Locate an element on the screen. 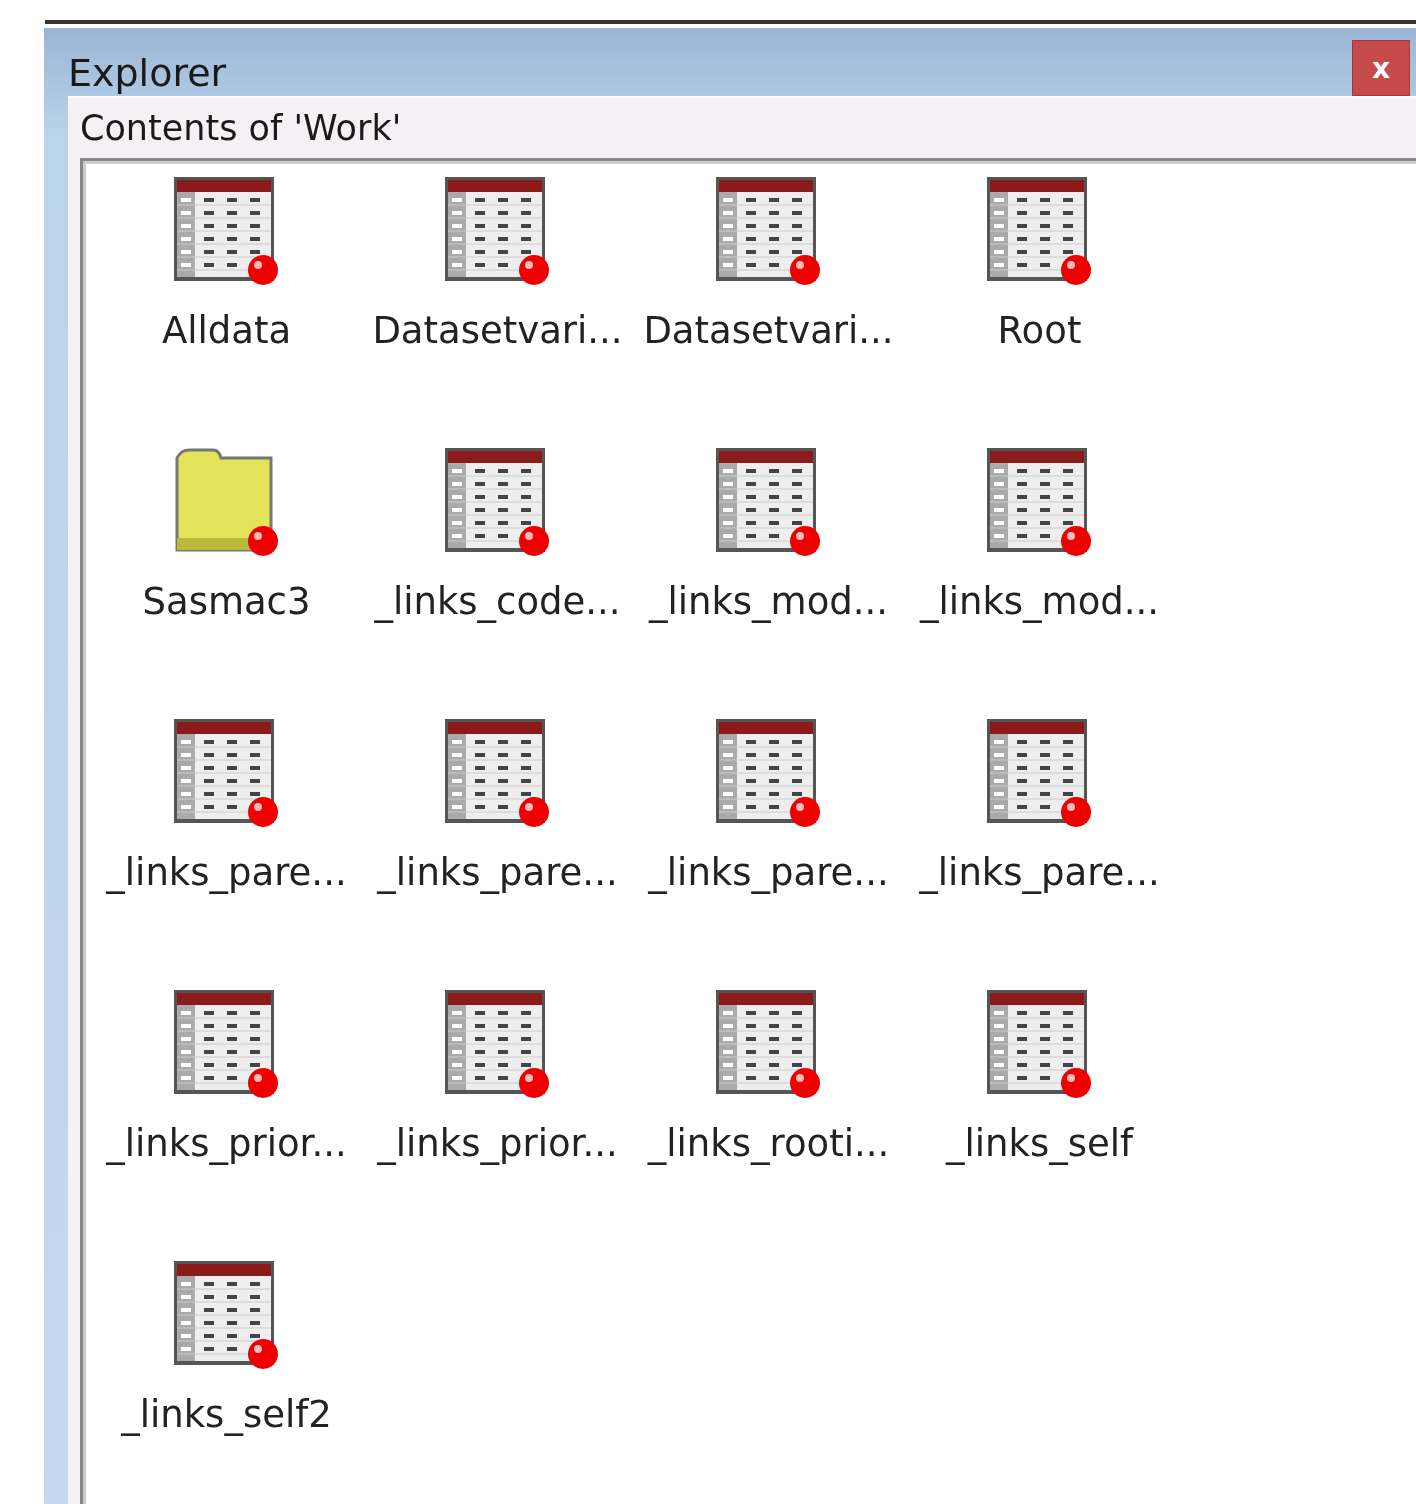  item-label: Alldata is located at coordinates (226, 330).